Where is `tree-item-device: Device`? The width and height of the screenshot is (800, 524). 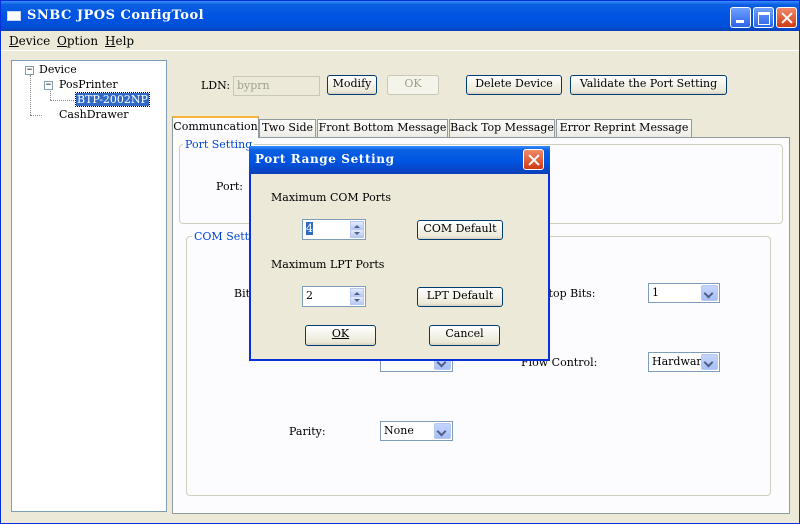 tree-item-device: Device is located at coordinates (58, 69).